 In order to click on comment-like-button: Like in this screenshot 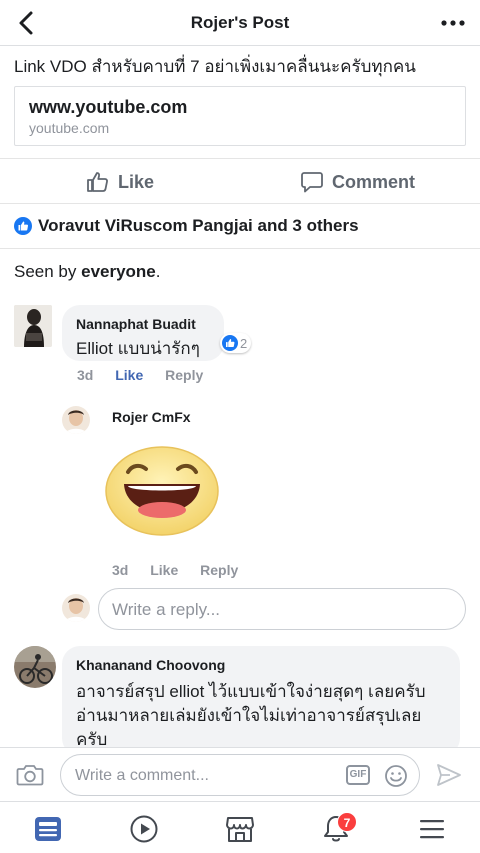, I will do `click(129, 375)`.